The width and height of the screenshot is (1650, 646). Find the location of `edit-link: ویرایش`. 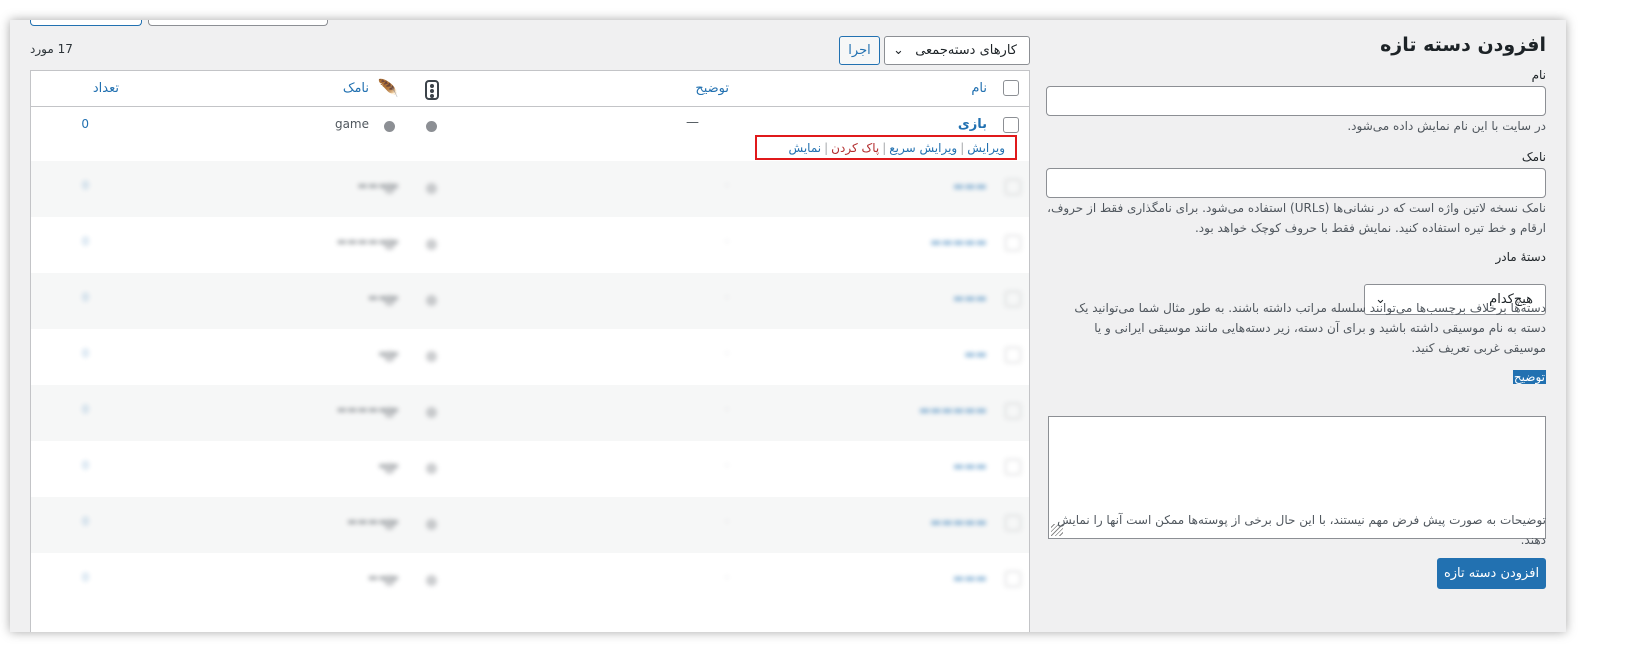

edit-link: ویرایش is located at coordinates (986, 148).